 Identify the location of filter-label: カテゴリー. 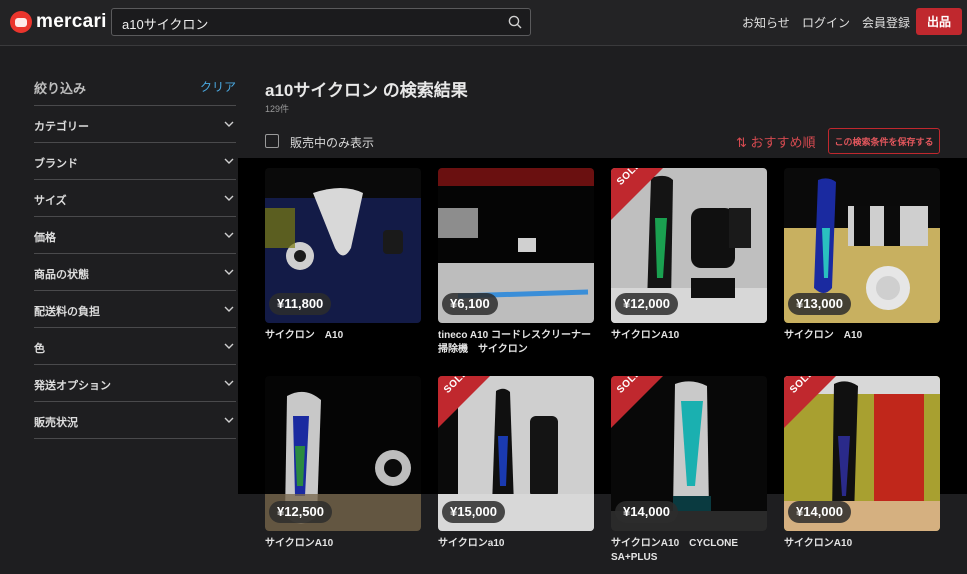
(61, 127).